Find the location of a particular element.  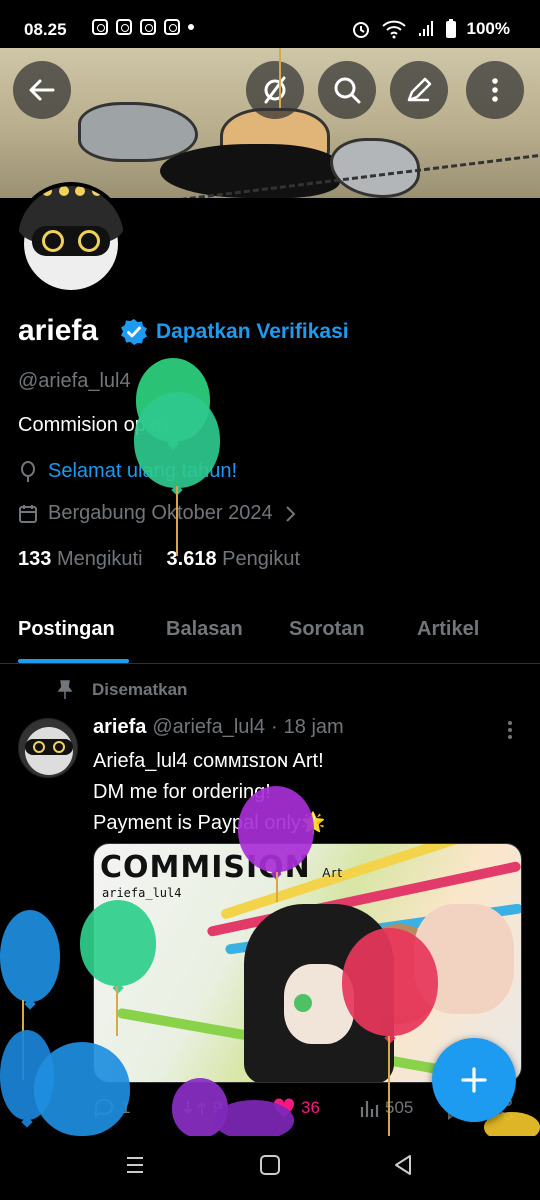

signal-icon is located at coordinates (425, 28).